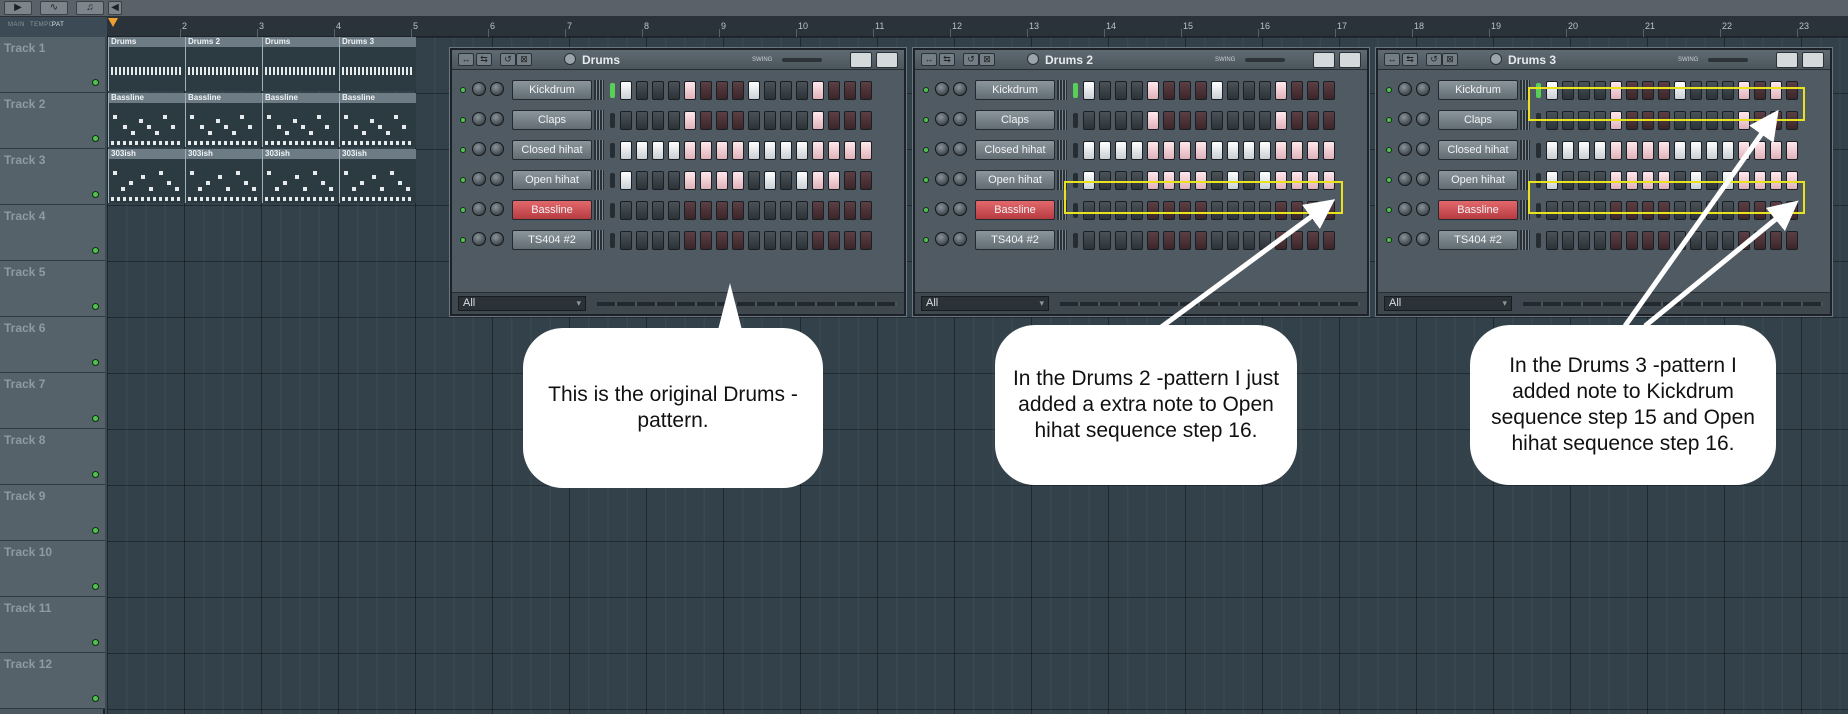 The image size is (1848, 714). What do you see at coordinates (1015, 90) in the screenshot?
I see `channel-name-button: Kickdrum` at bounding box center [1015, 90].